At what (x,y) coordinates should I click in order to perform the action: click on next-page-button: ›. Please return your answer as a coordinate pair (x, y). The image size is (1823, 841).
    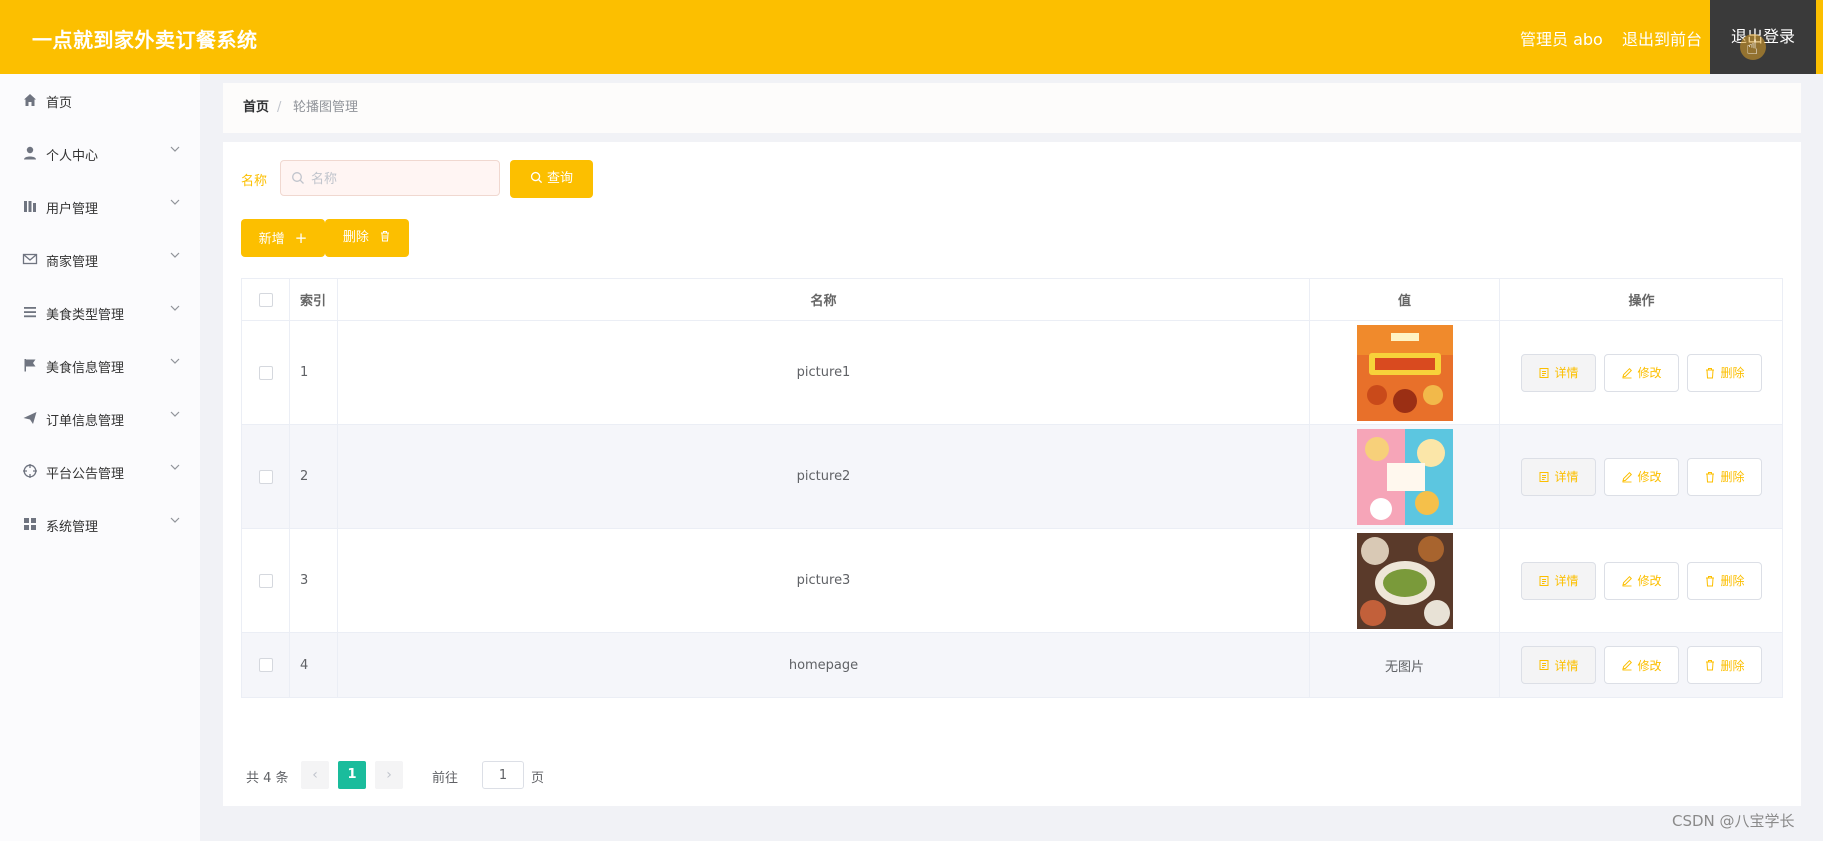
    Looking at the image, I should click on (389, 775).